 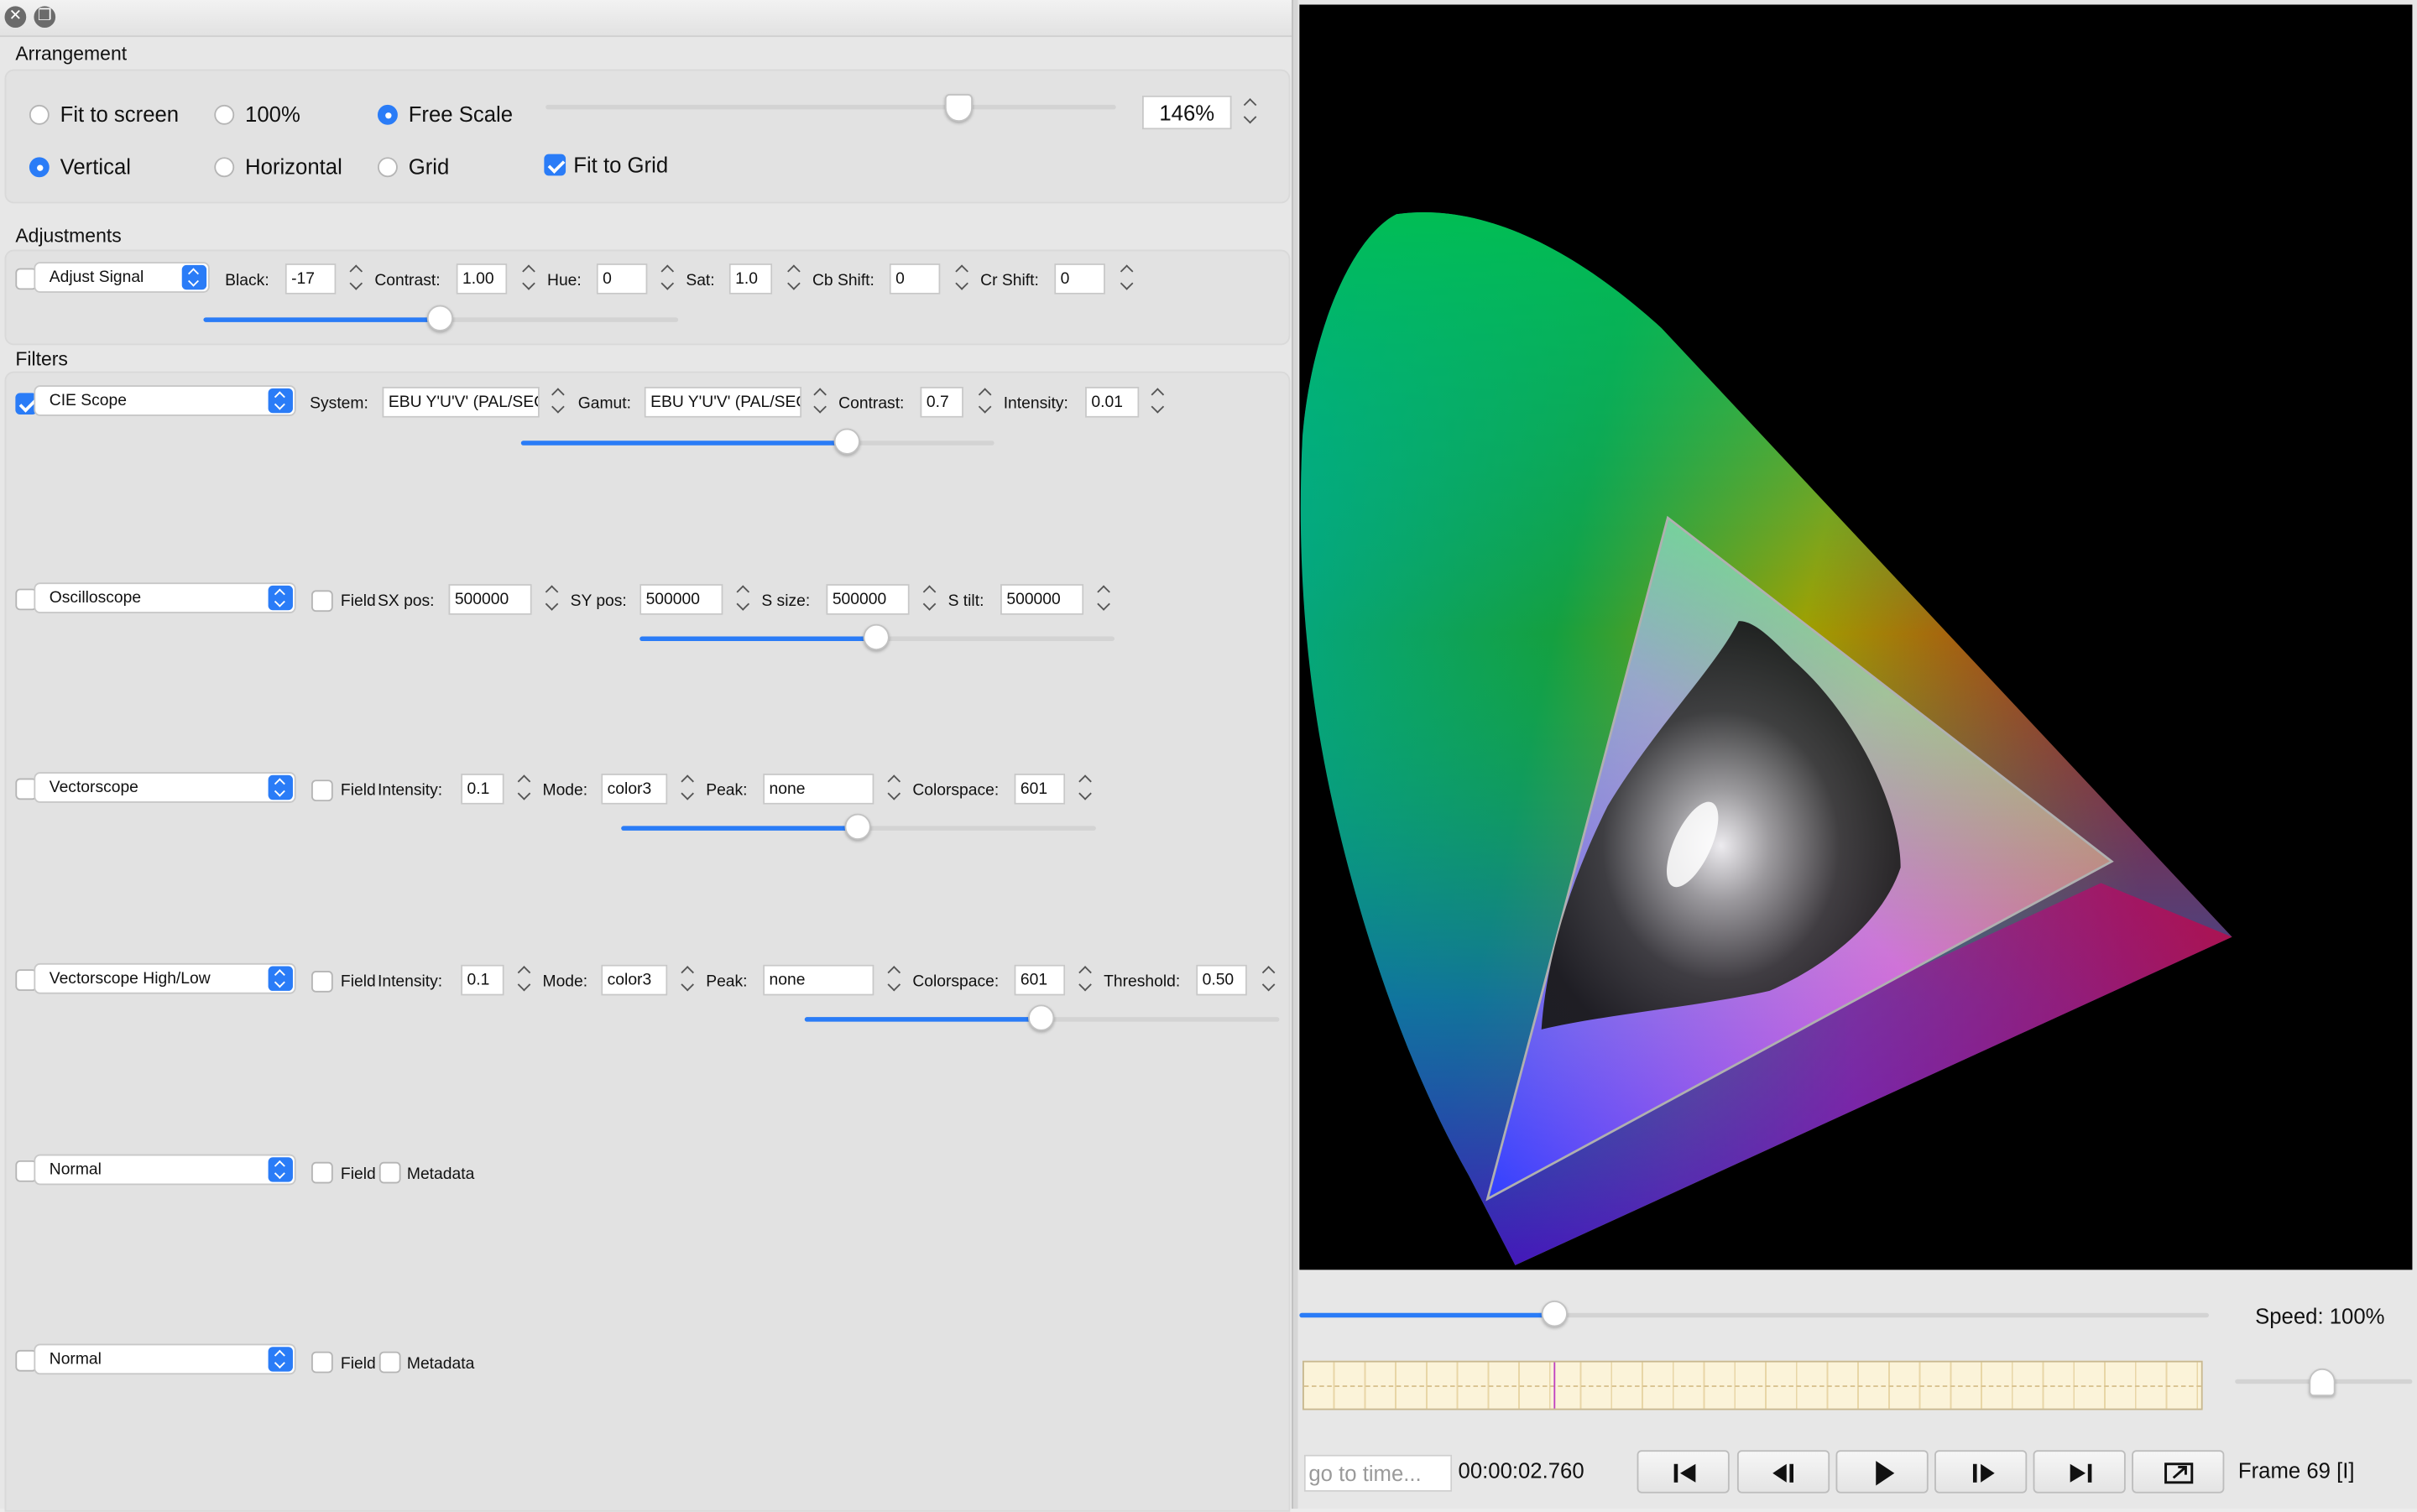 What do you see at coordinates (930, 599) in the screenshot?
I see `osc-ssize-stepper` at bounding box center [930, 599].